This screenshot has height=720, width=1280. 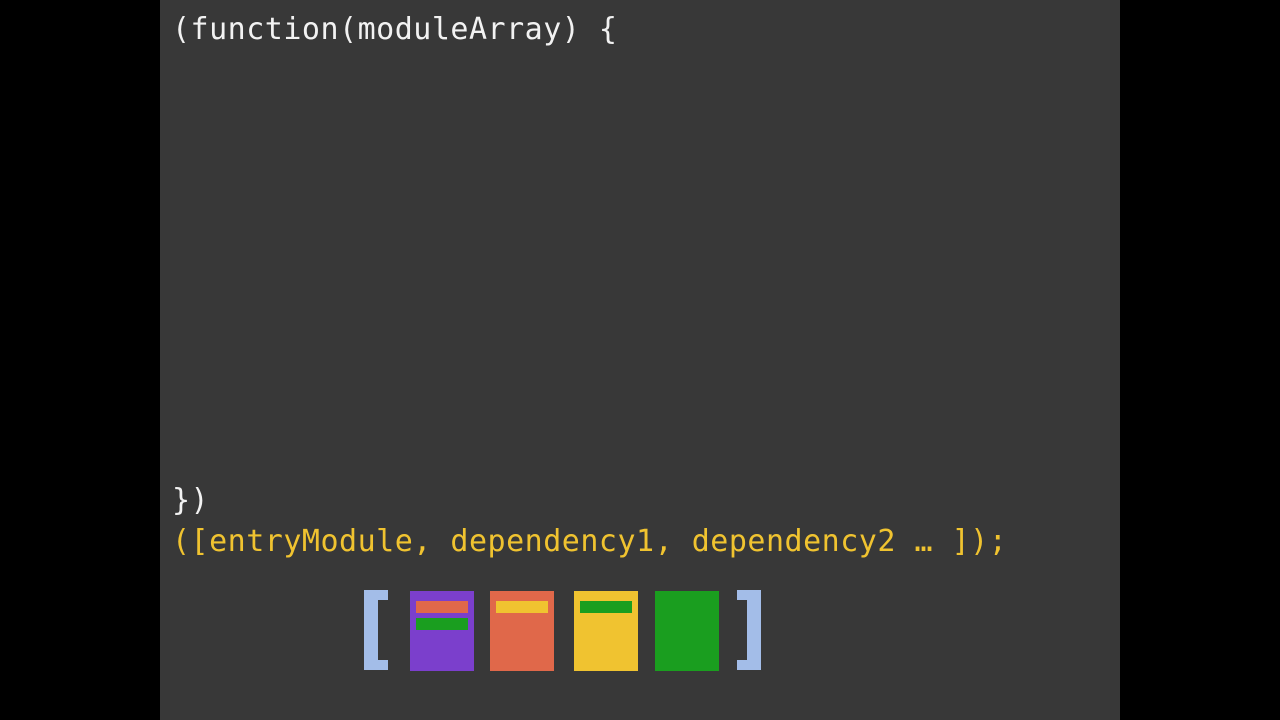 What do you see at coordinates (749, 630) in the screenshot?
I see `right-bracket-icon` at bounding box center [749, 630].